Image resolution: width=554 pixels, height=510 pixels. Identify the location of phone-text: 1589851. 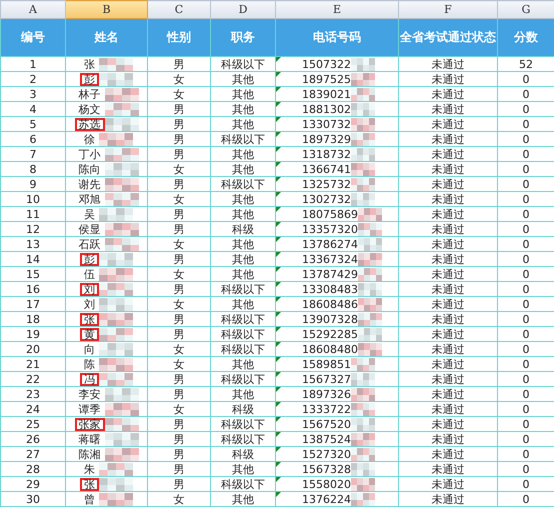
(326, 364).